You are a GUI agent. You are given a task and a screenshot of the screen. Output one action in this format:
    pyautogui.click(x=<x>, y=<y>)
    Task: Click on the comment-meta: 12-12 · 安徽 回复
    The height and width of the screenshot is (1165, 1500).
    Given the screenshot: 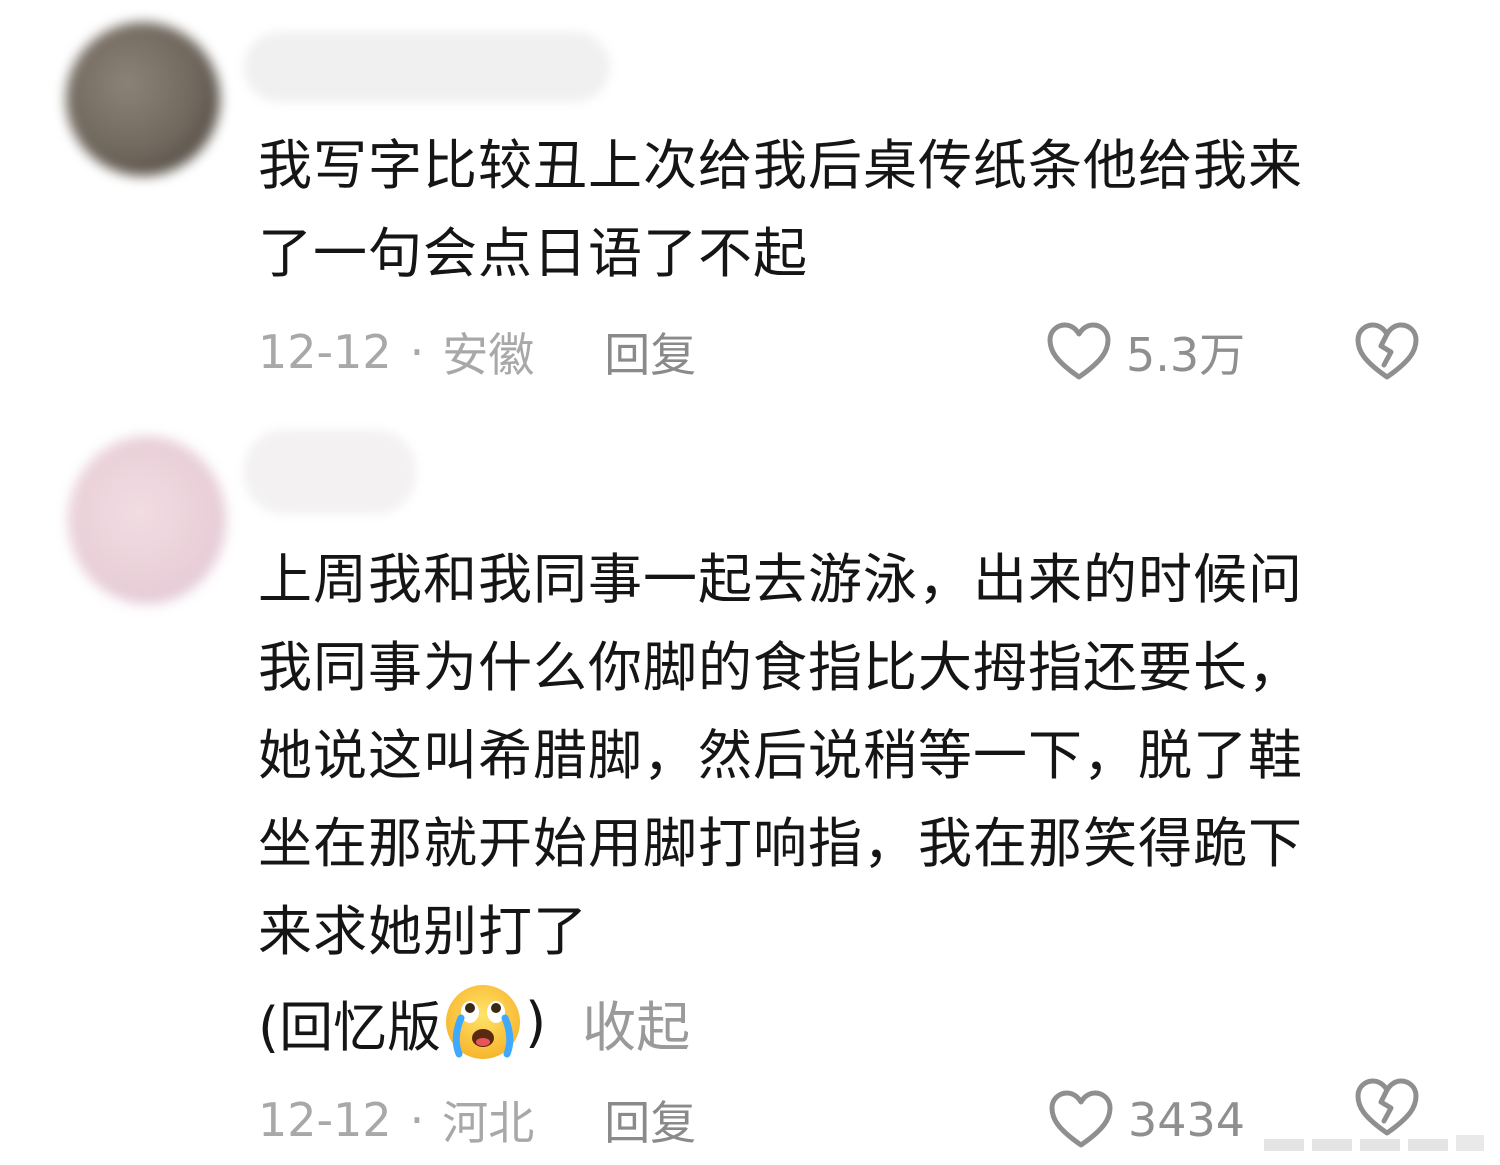 What is the action you would take?
    pyautogui.click(x=477, y=352)
    